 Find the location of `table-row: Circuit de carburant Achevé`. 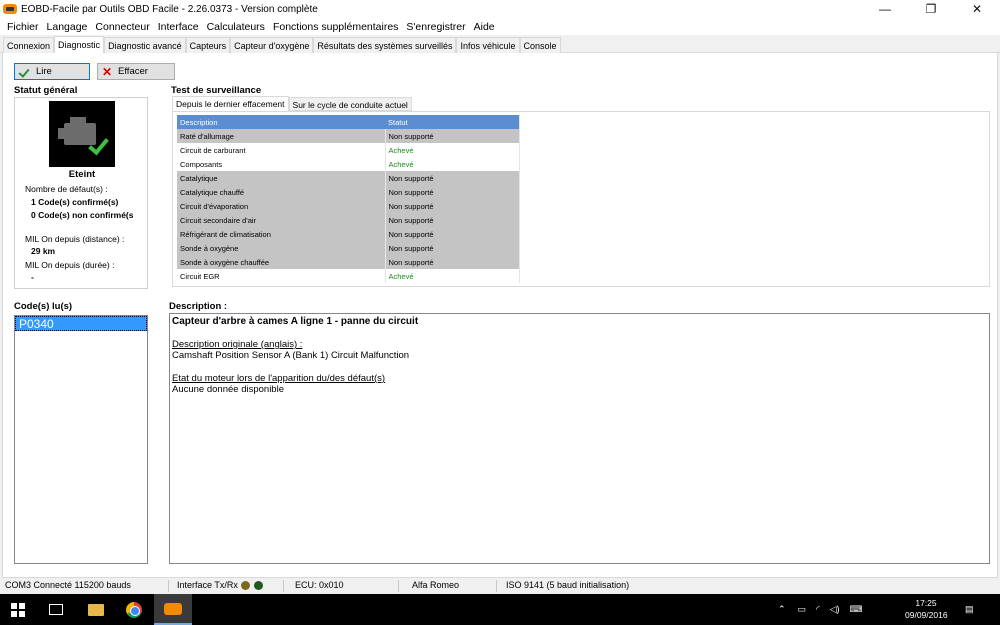

table-row: Circuit de carburant Achevé is located at coordinates (348, 150).